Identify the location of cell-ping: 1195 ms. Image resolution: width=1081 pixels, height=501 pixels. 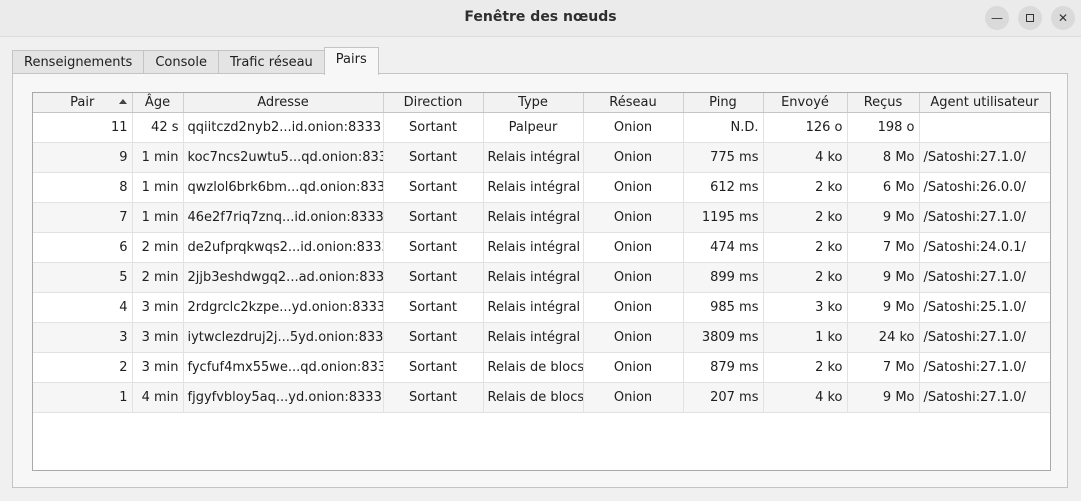
(723, 217).